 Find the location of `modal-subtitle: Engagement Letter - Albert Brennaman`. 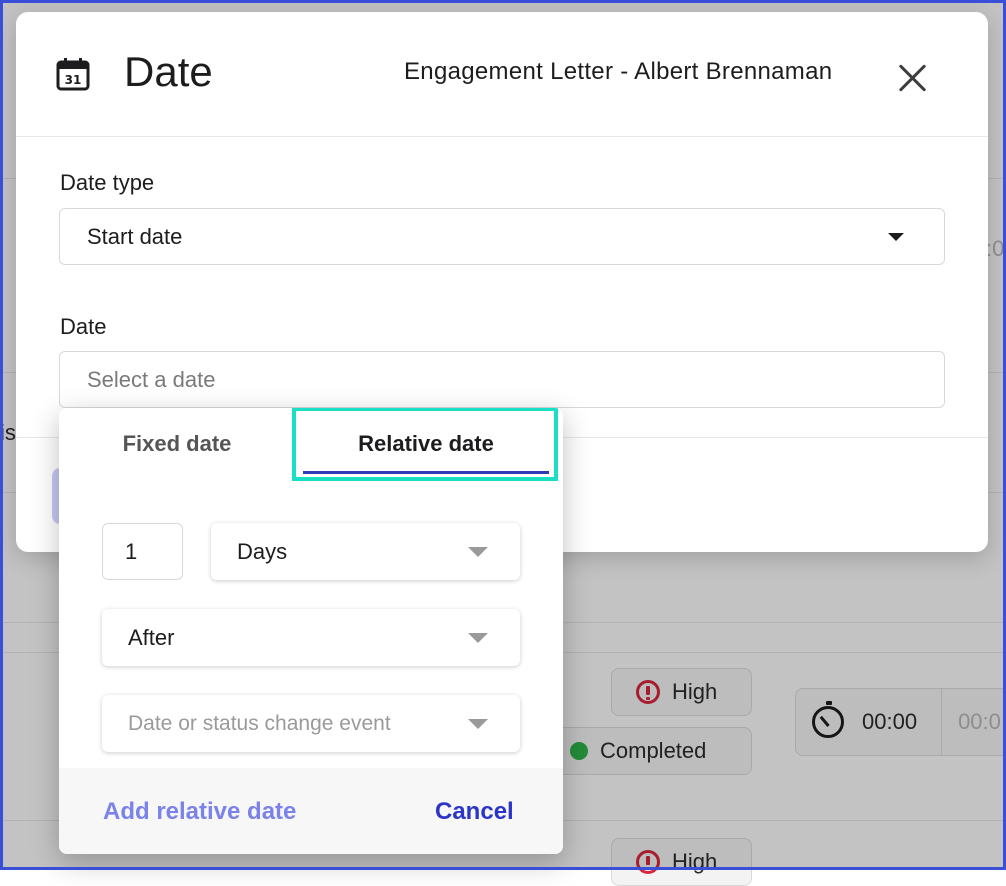

modal-subtitle: Engagement Letter - Albert Brennaman is located at coordinates (618, 71).